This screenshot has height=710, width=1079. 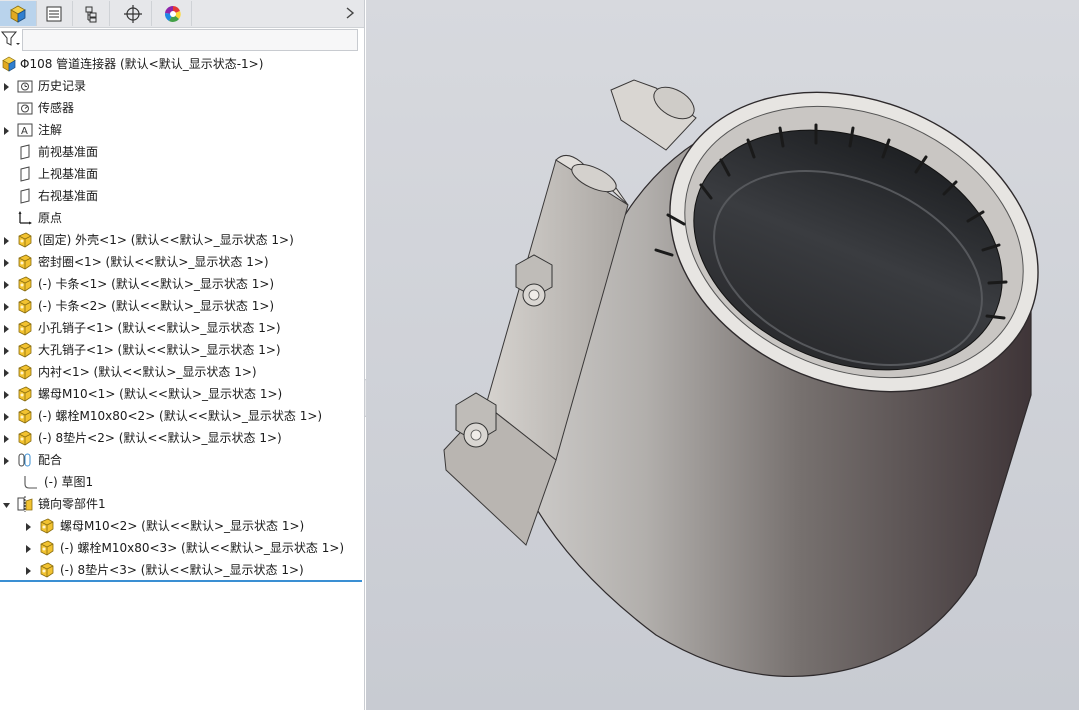 What do you see at coordinates (31, 482) in the screenshot?
I see `sketch-icon` at bounding box center [31, 482].